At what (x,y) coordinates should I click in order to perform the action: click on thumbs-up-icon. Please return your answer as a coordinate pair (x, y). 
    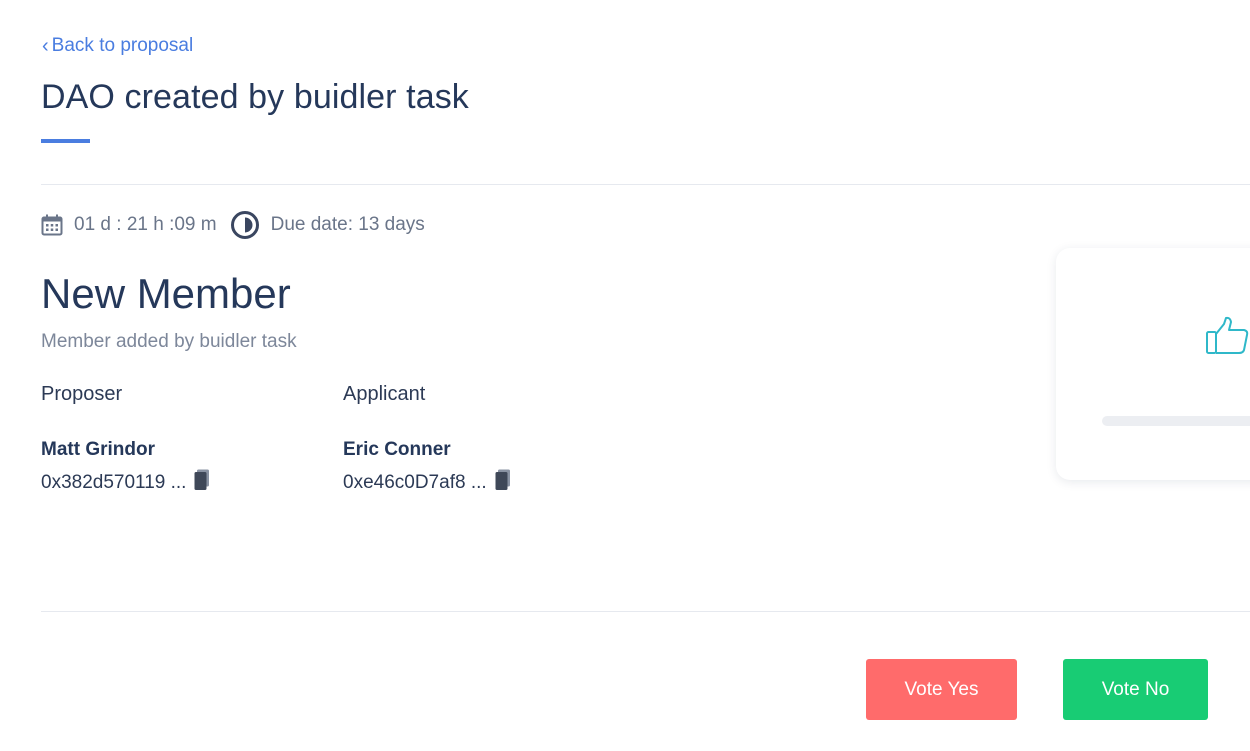
    Looking at the image, I should click on (1227, 338).